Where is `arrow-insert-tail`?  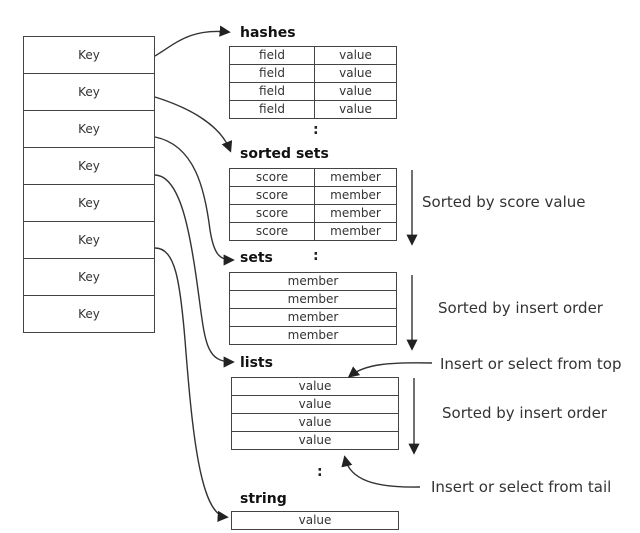
arrow-insert-tail is located at coordinates (381, 471).